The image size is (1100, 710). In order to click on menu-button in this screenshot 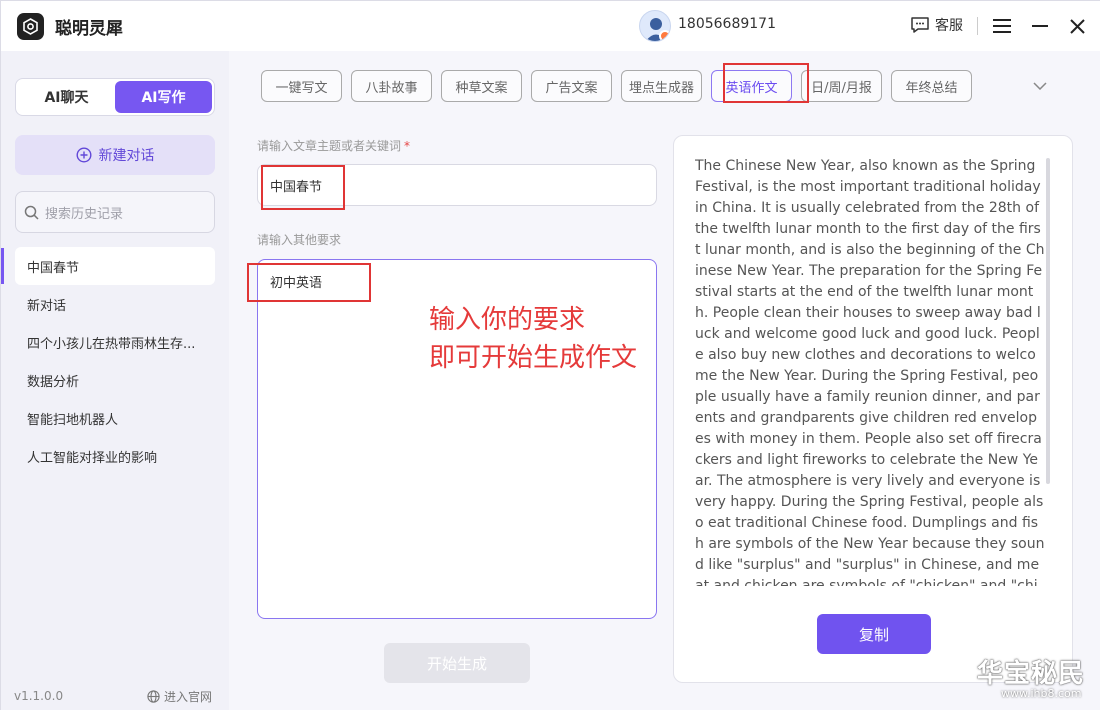, I will do `click(1002, 26)`.